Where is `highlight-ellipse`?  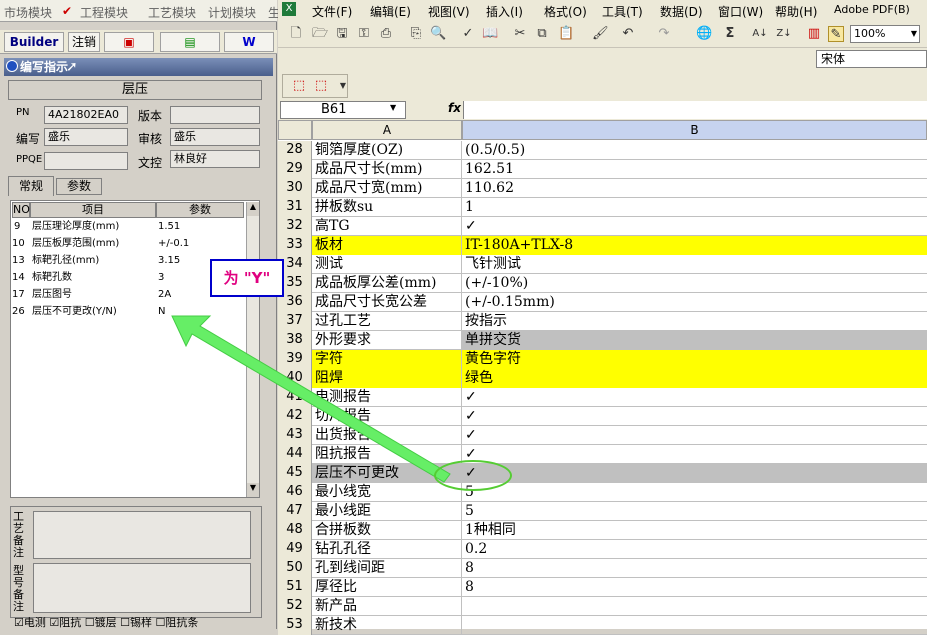 highlight-ellipse is located at coordinates (473, 475).